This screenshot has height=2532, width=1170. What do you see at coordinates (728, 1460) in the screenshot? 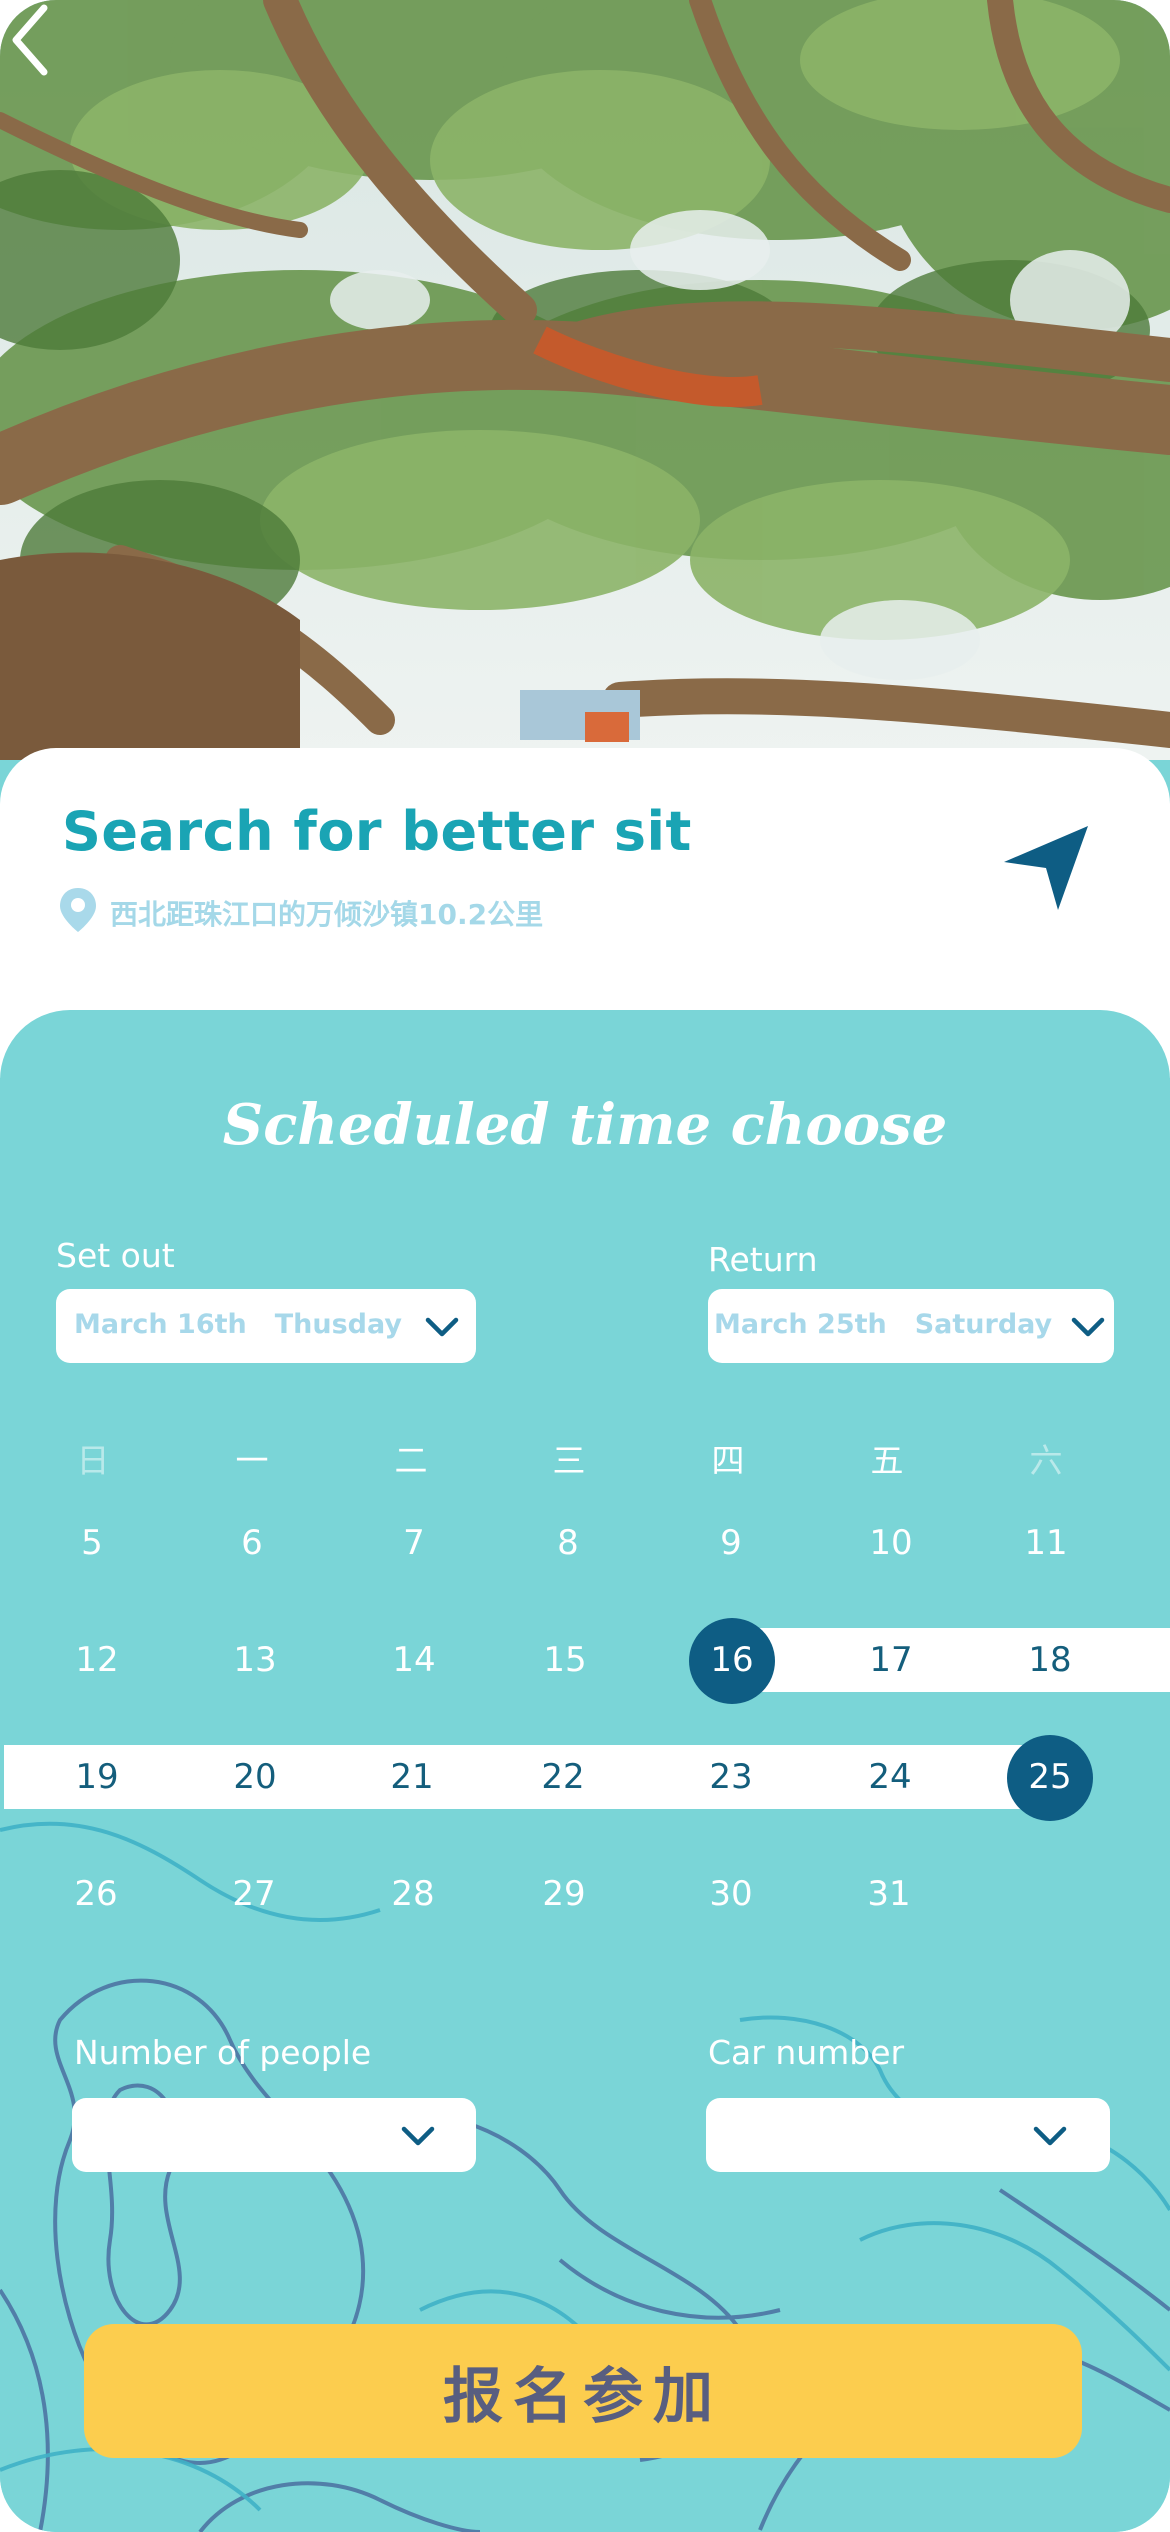
I see `weekday-thu: 四` at bounding box center [728, 1460].